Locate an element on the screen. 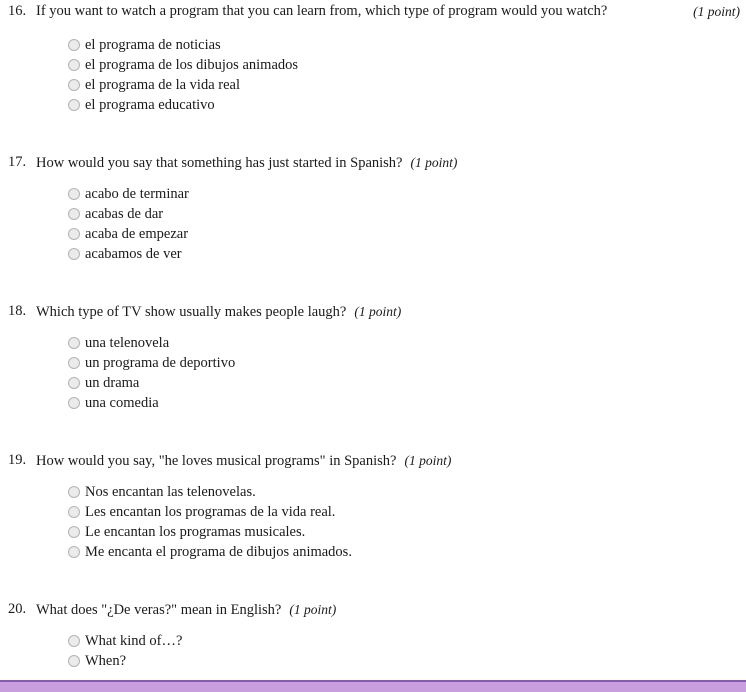 The height and width of the screenshot is (692, 746). options-list-20: What kind of…? When? is located at coordinates (374, 651).